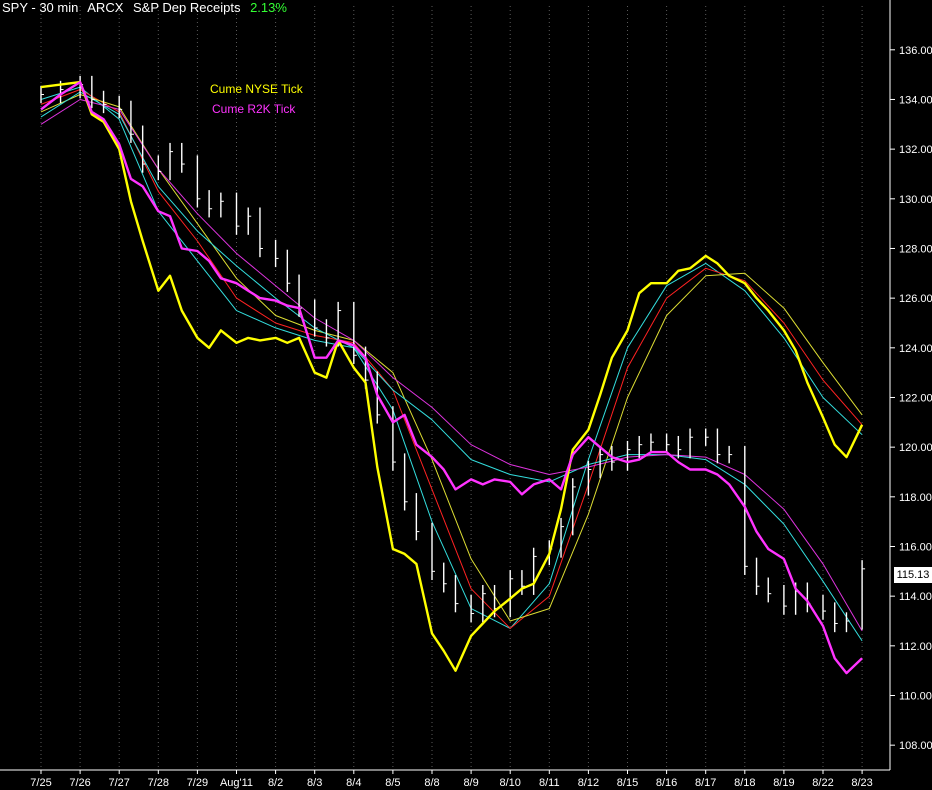 The height and width of the screenshot is (790, 932). I want to click on time-tick-label: 7/27, so click(118, 783).